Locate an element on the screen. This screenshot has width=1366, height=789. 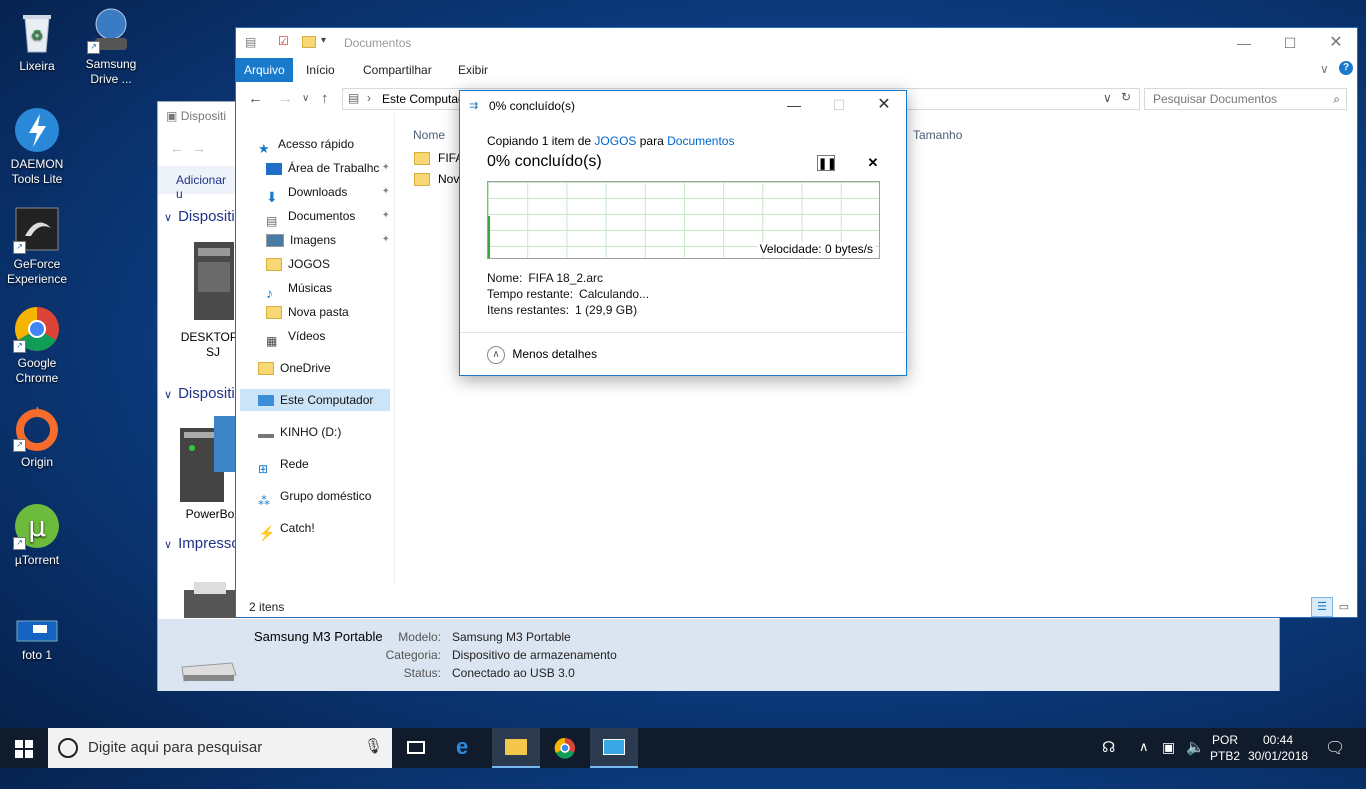
less-details-button: ∧ Menos detalhes is located at coordinates (542, 355).